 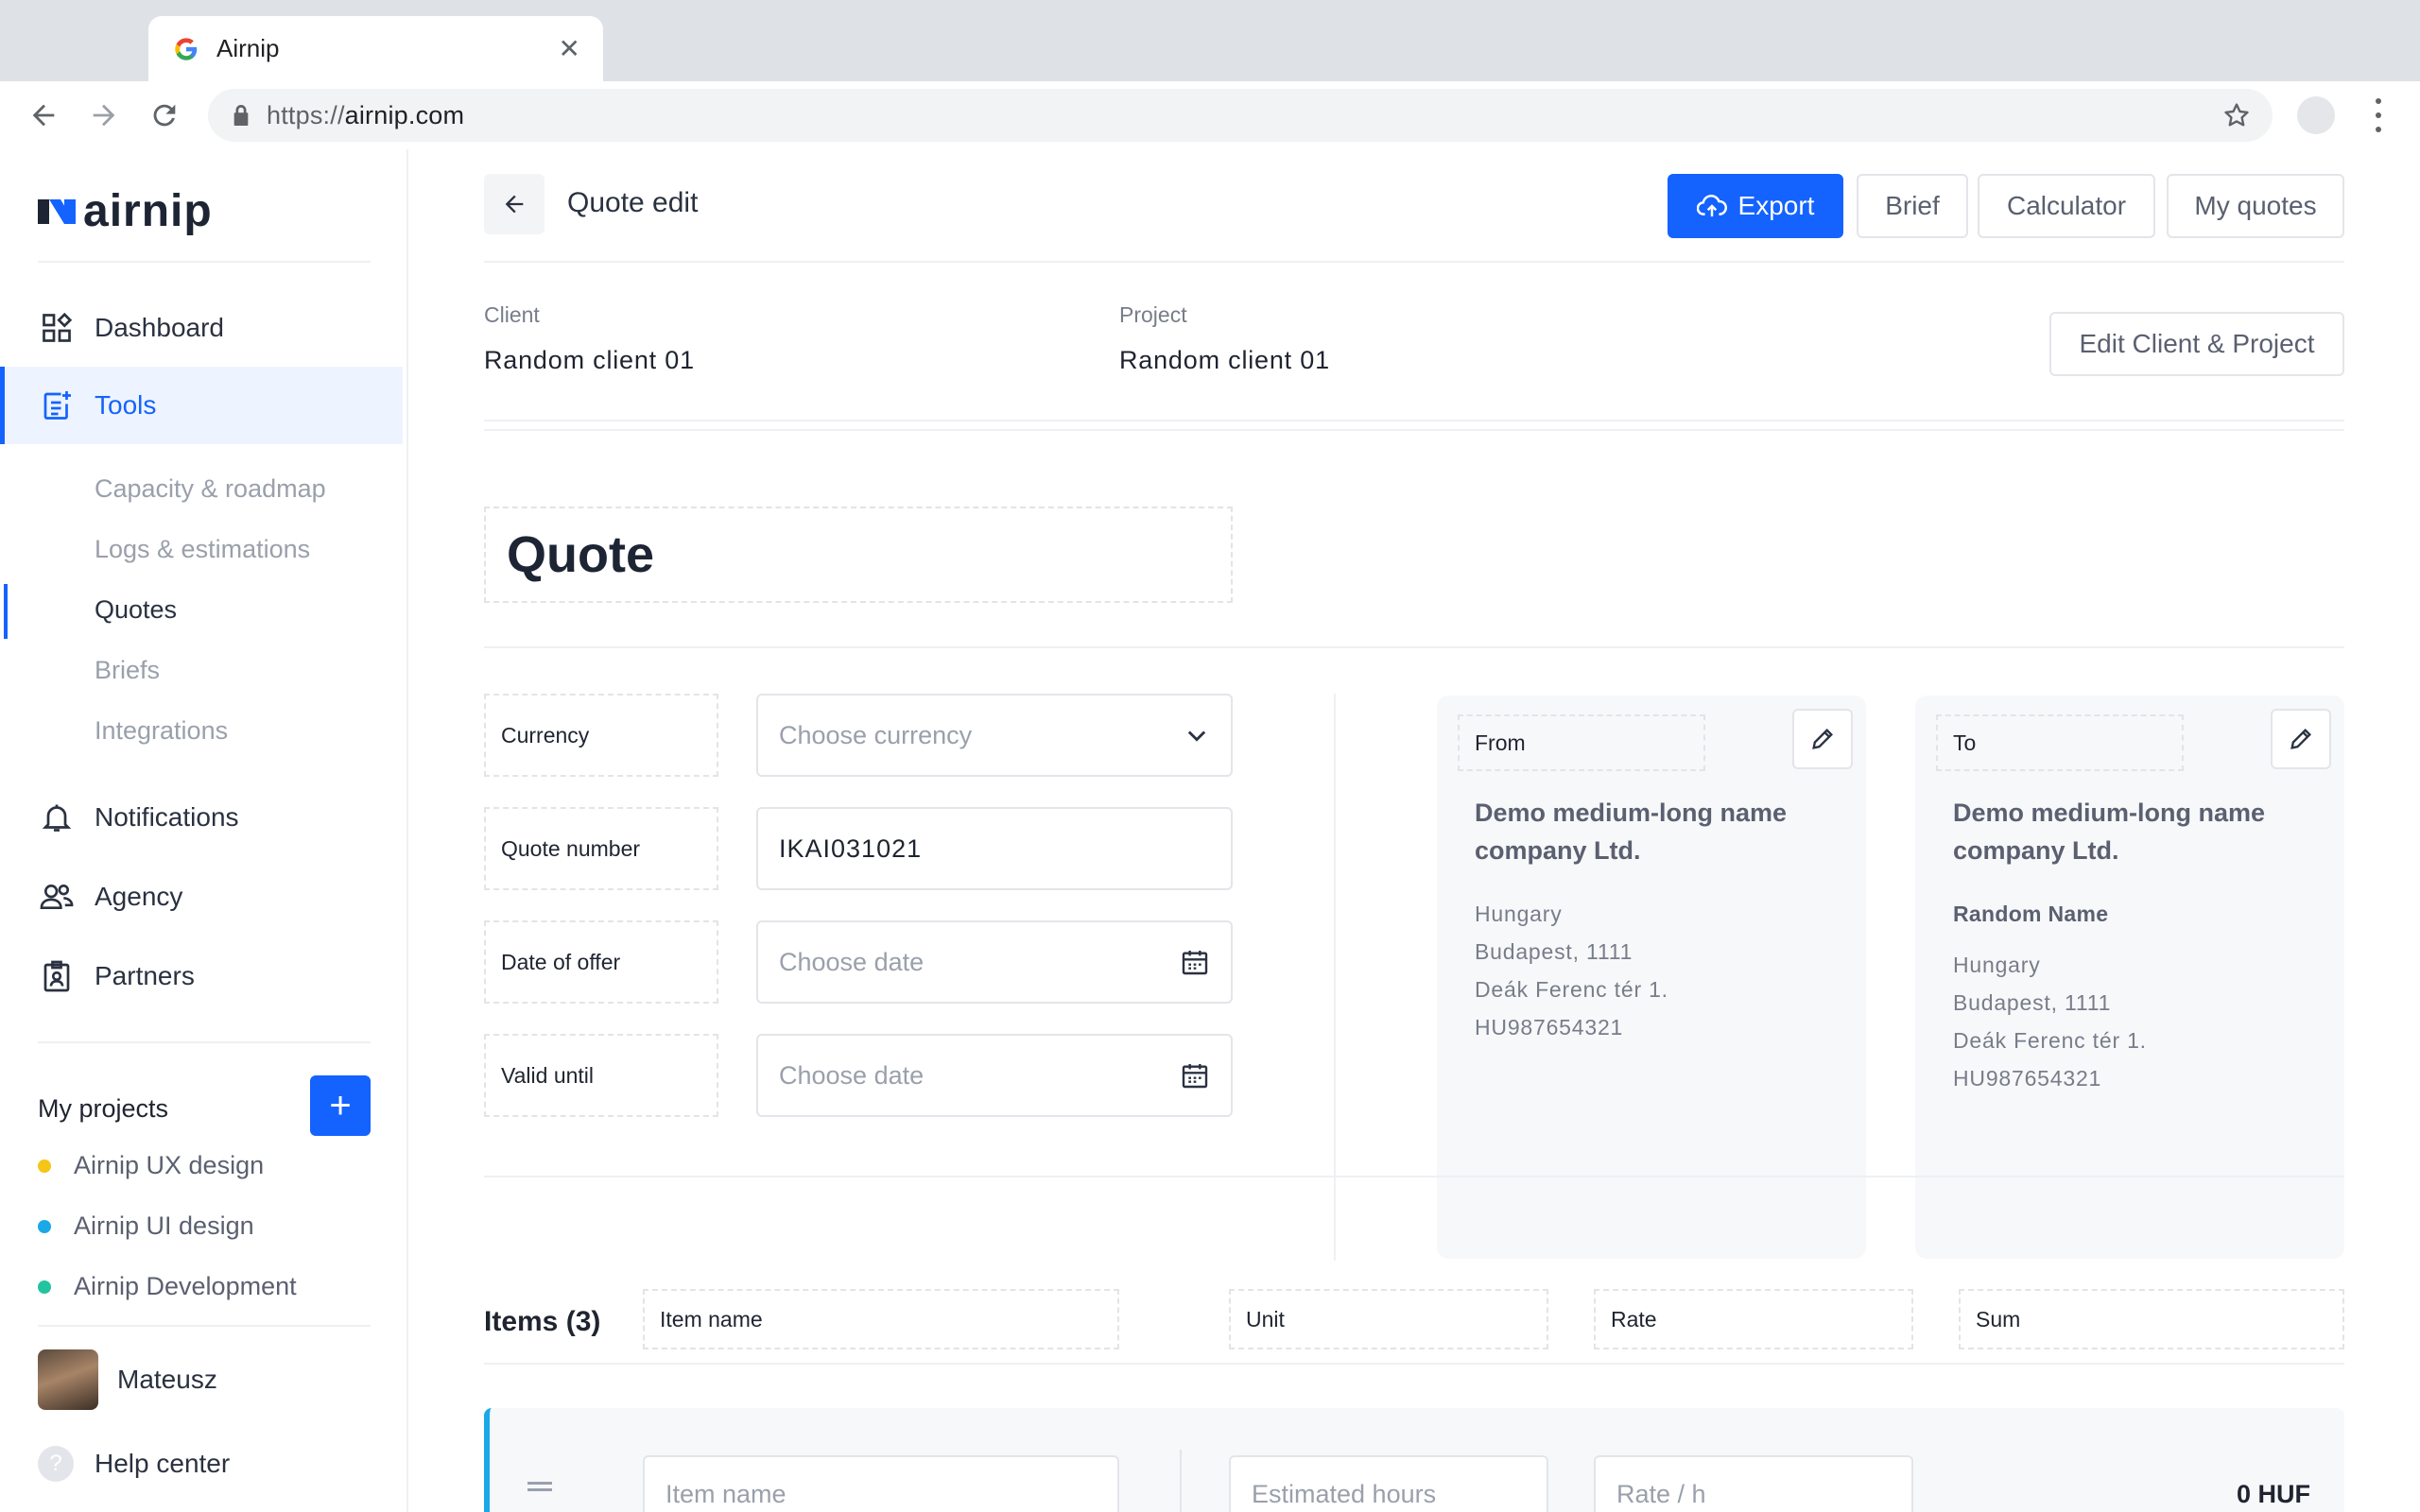 What do you see at coordinates (1181, 1481) in the screenshot?
I see `row-divider` at bounding box center [1181, 1481].